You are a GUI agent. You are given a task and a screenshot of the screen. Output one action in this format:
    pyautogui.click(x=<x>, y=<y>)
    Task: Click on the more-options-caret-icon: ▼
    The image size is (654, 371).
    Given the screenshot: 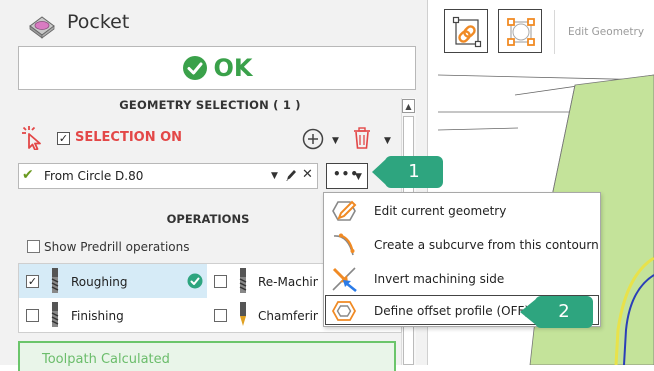 What is the action you would take?
    pyautogui.click(x=358, y=177)
    